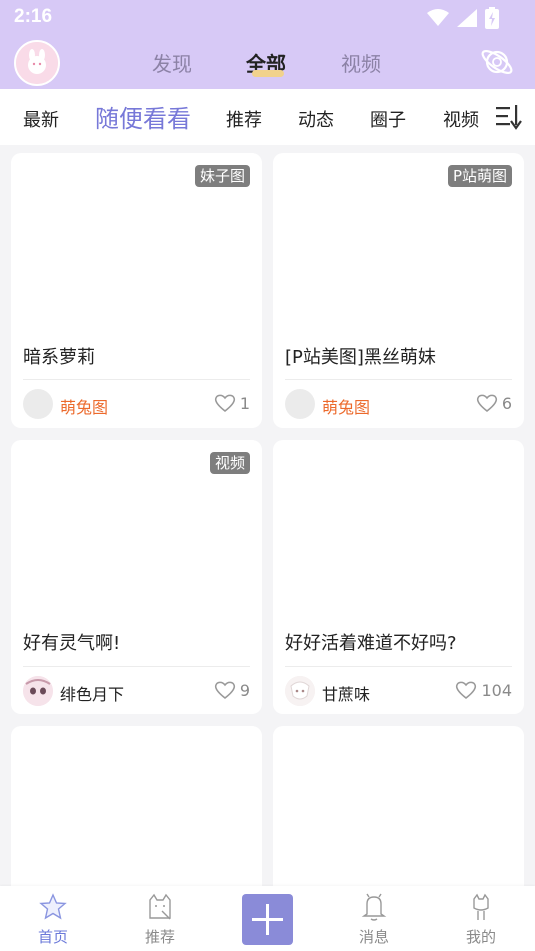 The height and width of the screenshot is (951, 535). I want to click on app-header: 2:16 发现 全部 视频, so click(267, 44).